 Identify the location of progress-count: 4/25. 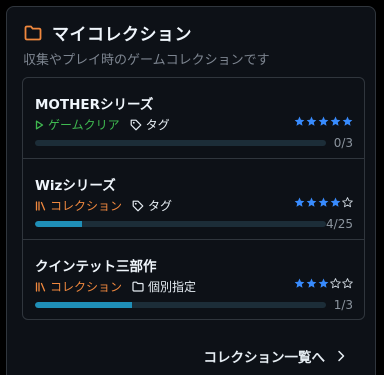
(339, 224).